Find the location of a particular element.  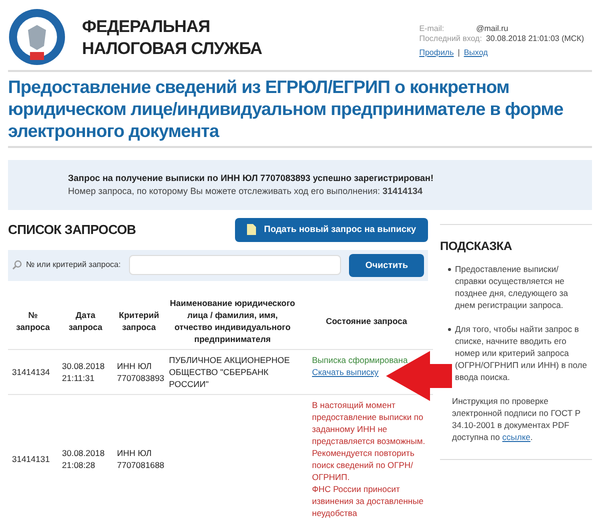

page-title: Предоставление сведений из ЕГРЮЛ/ЕГРИП о конкретном юридическом лице/индивидуальном предпринимателе в форме электронного документа is located at coordinates (285, 109).